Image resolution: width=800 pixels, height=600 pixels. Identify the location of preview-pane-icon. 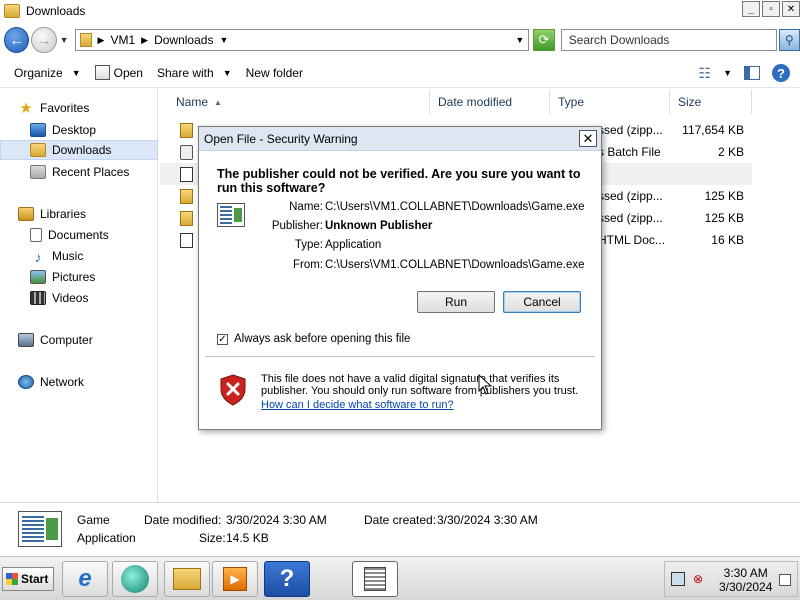
(752, 73).